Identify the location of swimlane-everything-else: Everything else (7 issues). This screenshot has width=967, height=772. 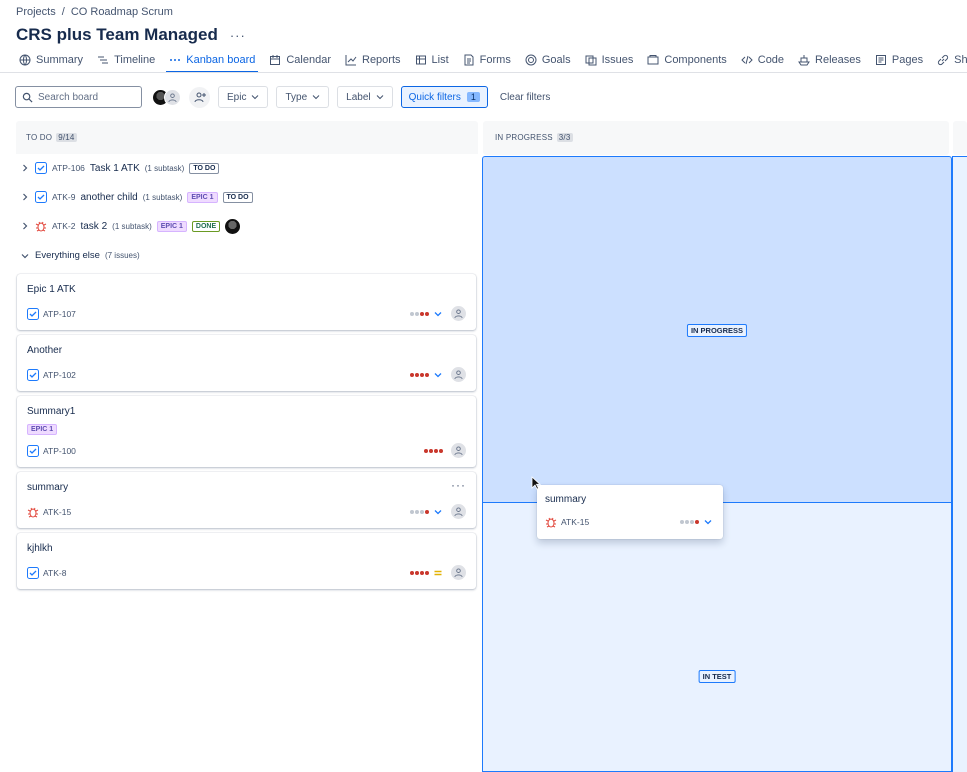
(80, 255).